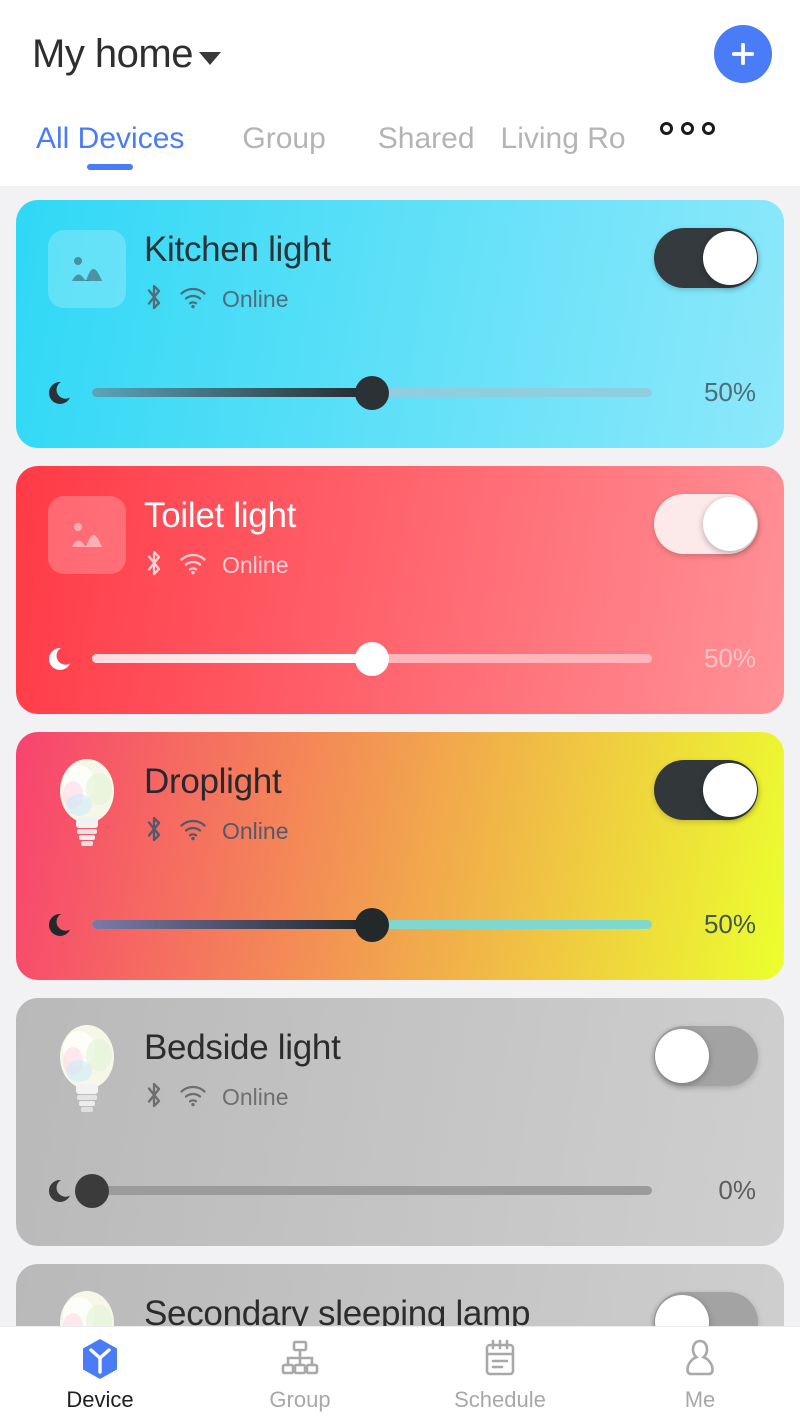 This screenshot has width=800, height=1422. I want to click on plus-icon, so click(743, 54).